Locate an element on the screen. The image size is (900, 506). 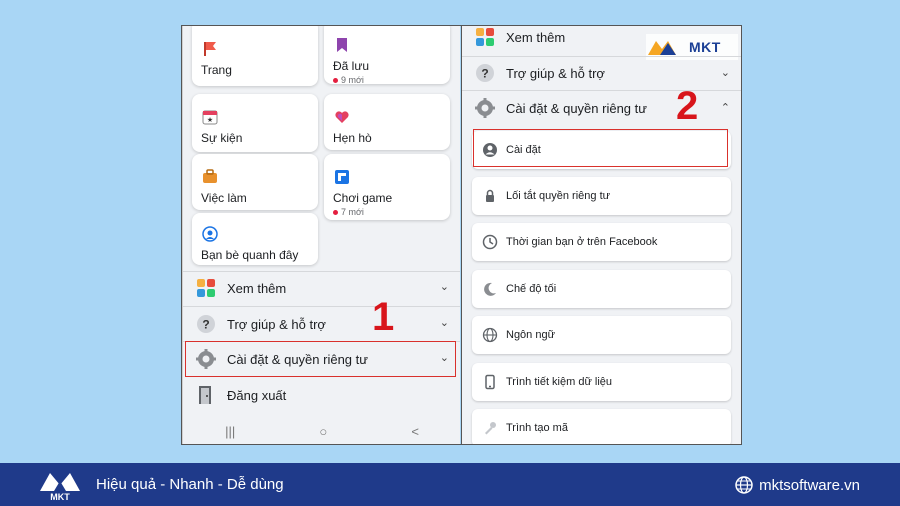
recent-apps-button: ||| is located at coordinates (230, 431).